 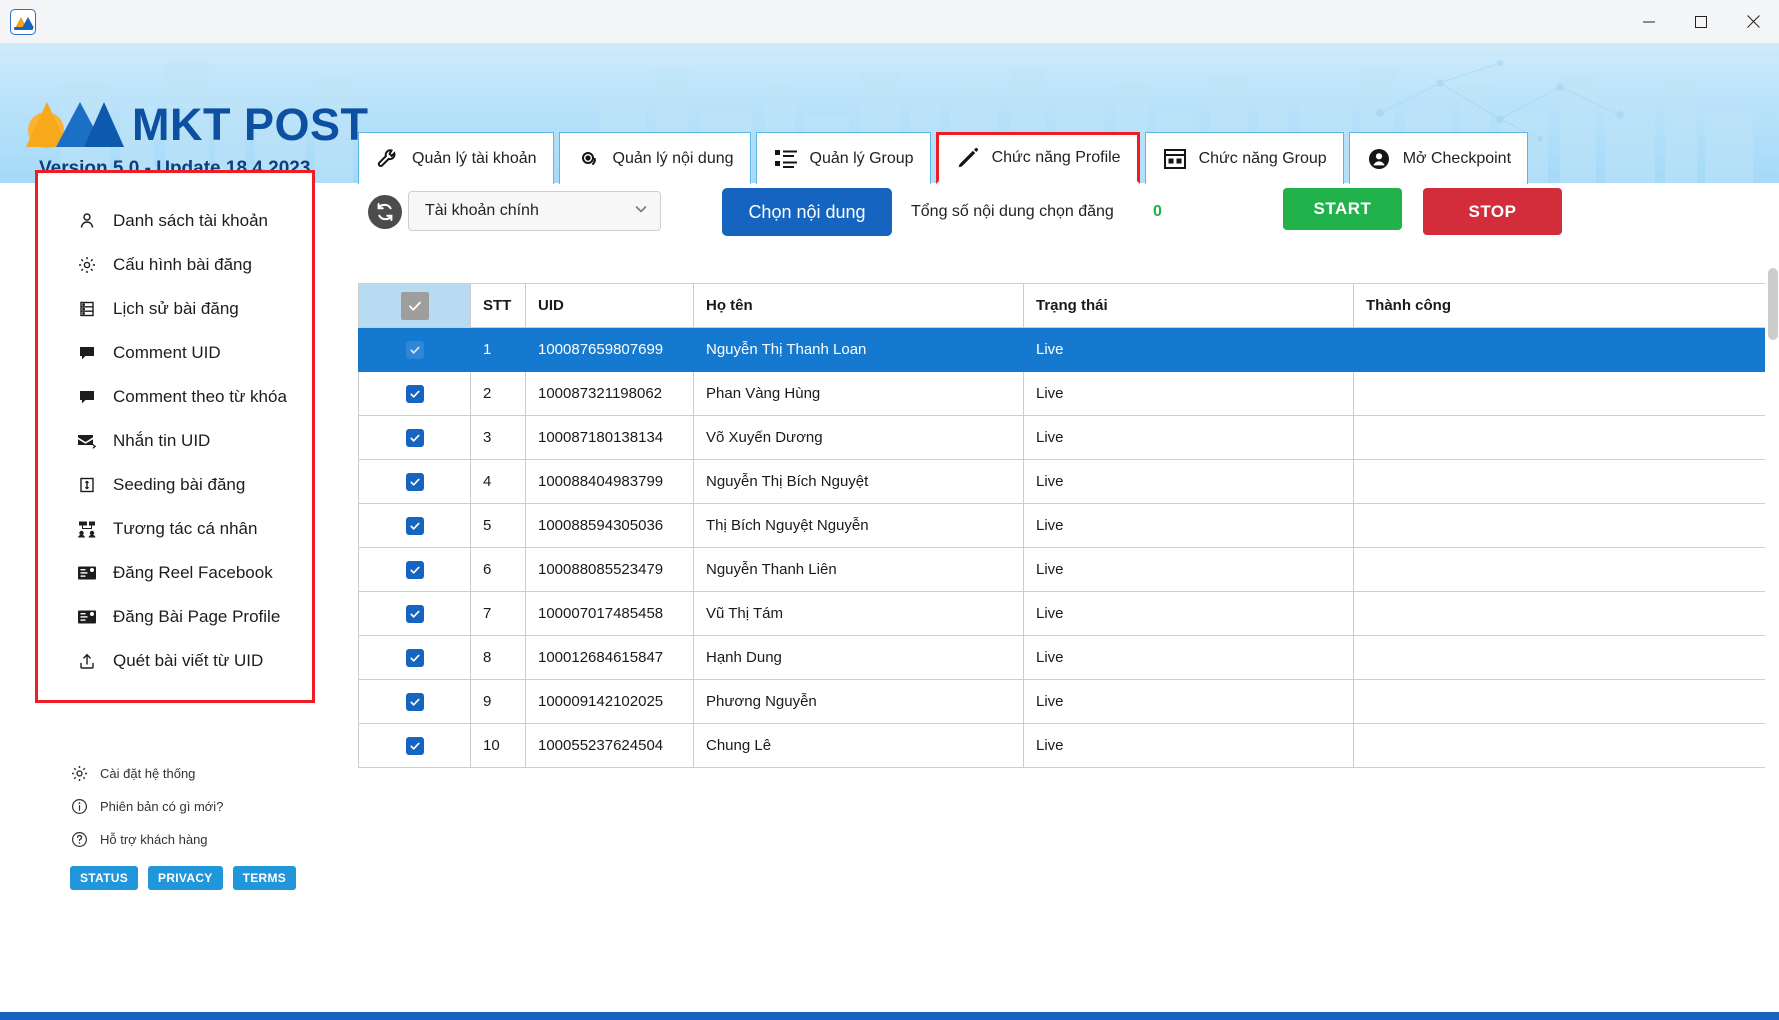 What do you see at coordinates (146, 839) in the screenshot?
I see `footer-item-ho-tro-khach-hang: Hỗ trợ khách hàng` at bounding box center [146, 839].